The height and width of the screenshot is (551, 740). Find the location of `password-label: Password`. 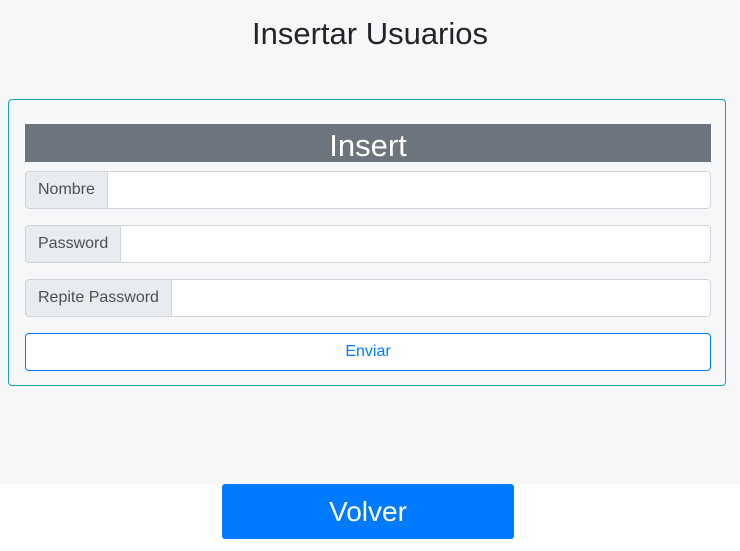

password-label: Password is located at coordinates (73, 244).